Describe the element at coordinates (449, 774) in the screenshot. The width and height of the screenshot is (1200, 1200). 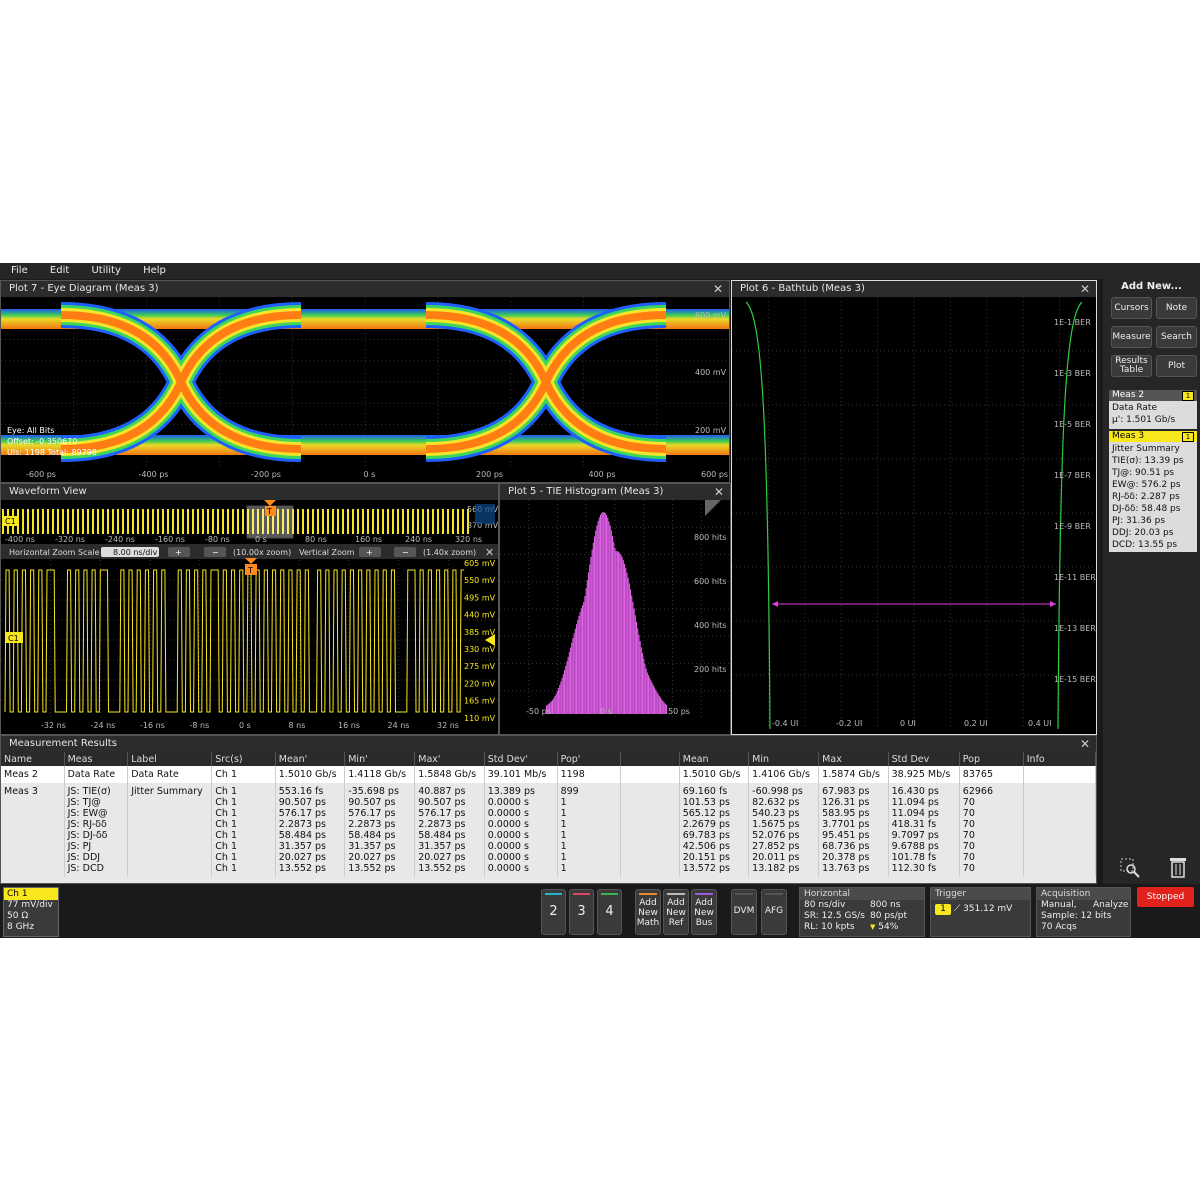
I see `table-cell: 1.5848 Gb/s` at that location.